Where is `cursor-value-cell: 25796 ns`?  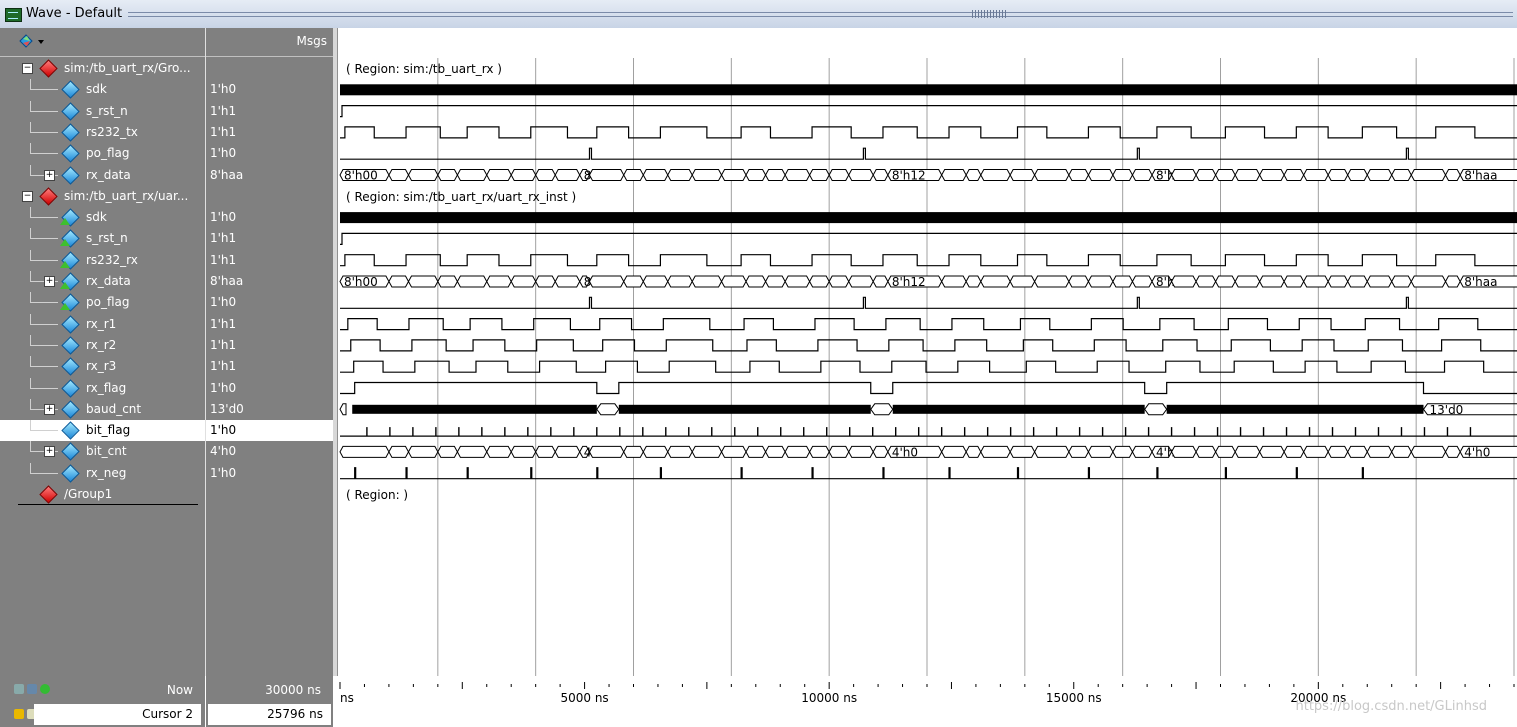
cursor-value-cell: 25796 ns is located at coordinates (269, 714).